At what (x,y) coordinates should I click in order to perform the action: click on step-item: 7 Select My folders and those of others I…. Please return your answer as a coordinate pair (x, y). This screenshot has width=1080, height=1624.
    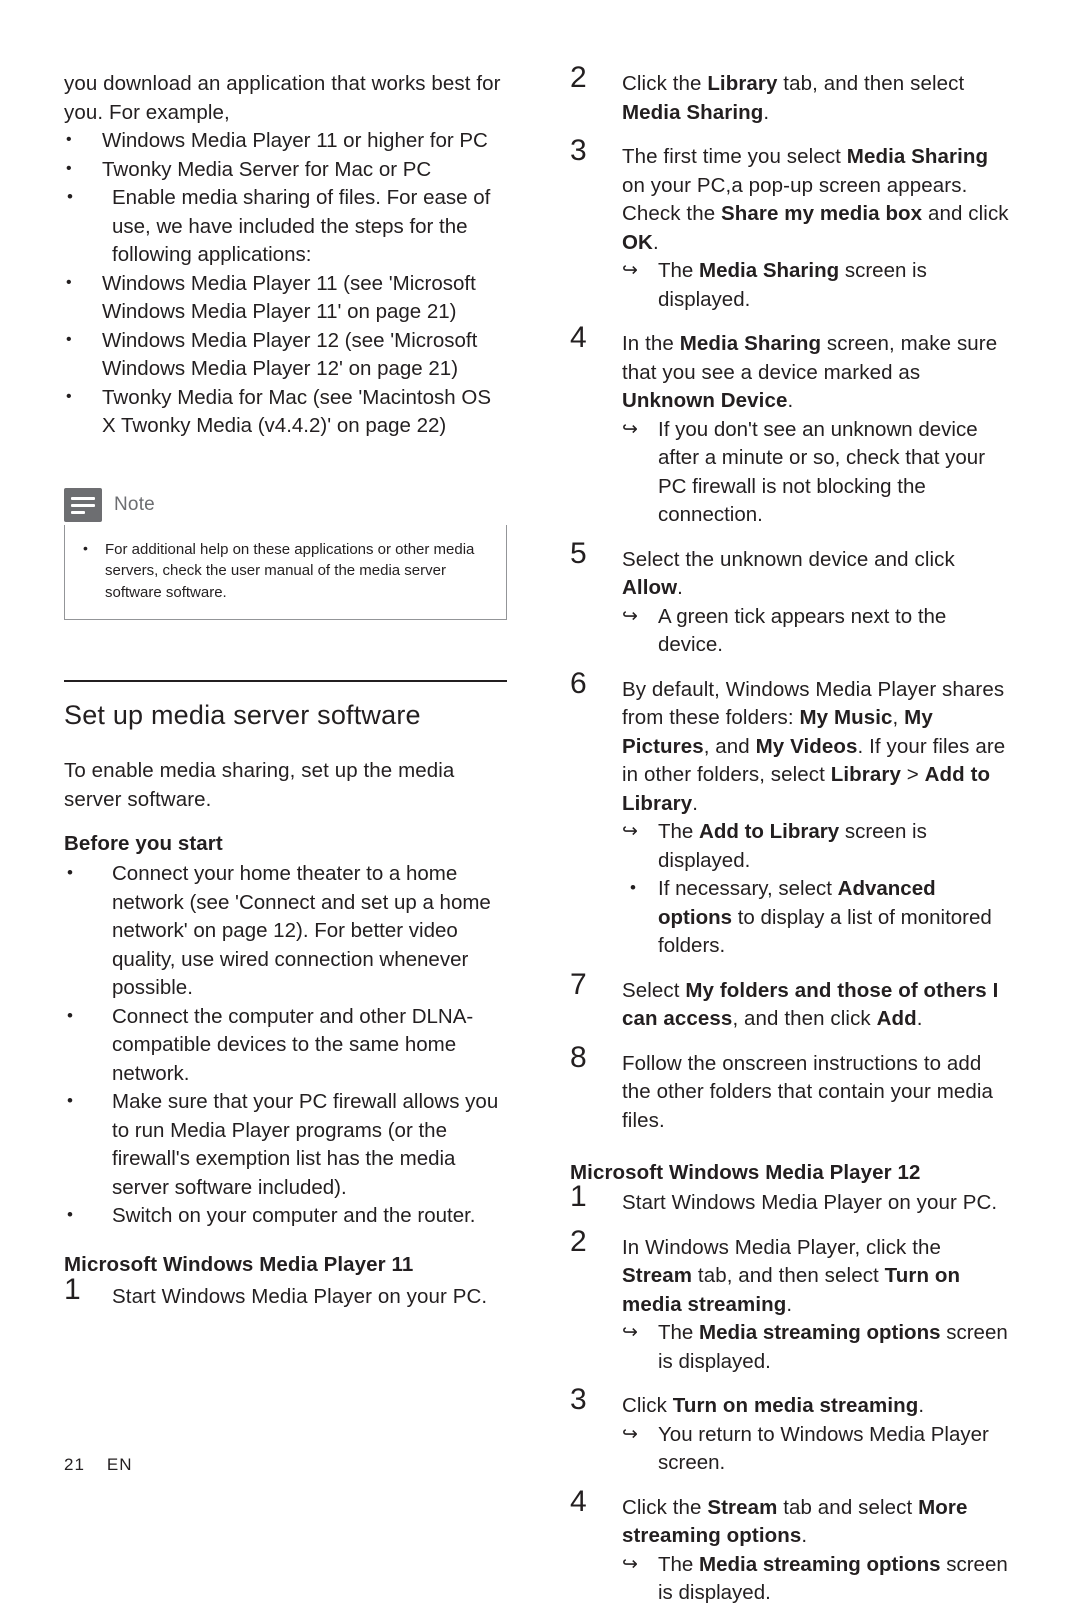
    Looking at the image, I should click on (792, 1001).